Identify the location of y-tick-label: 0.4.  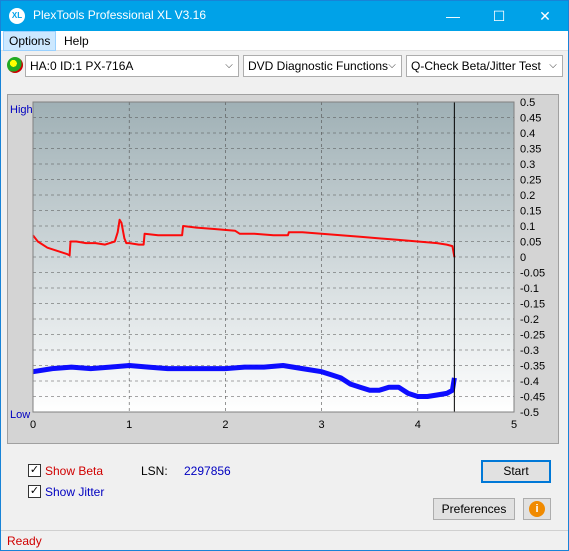
(527, 134).